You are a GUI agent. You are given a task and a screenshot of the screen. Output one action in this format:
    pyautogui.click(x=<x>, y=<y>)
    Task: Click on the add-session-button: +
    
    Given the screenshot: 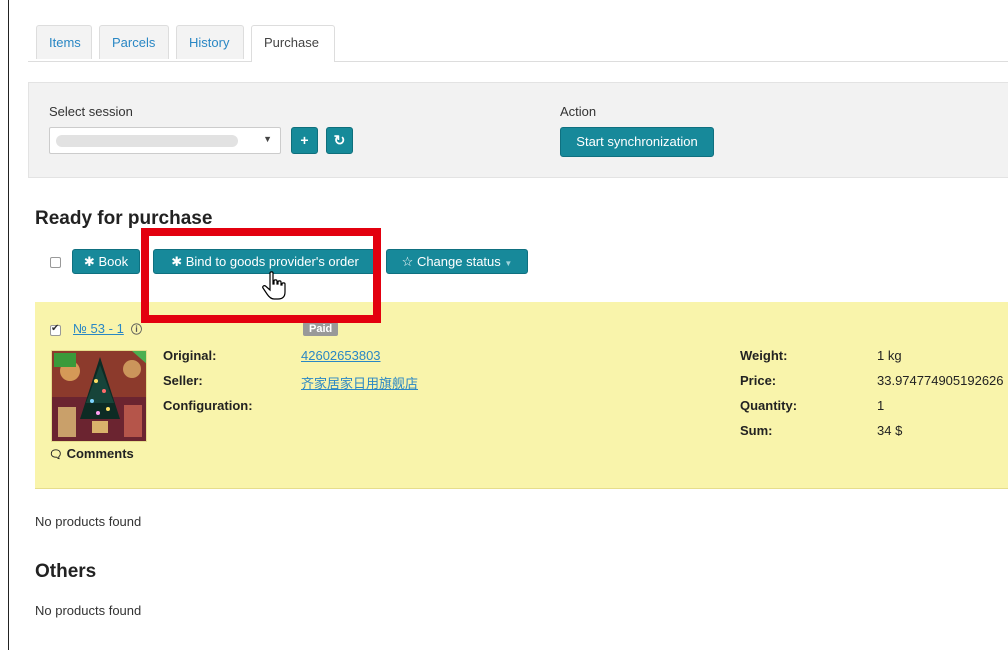 What is the action you would take?
    pyautogui.click(x=304, y=140)
    